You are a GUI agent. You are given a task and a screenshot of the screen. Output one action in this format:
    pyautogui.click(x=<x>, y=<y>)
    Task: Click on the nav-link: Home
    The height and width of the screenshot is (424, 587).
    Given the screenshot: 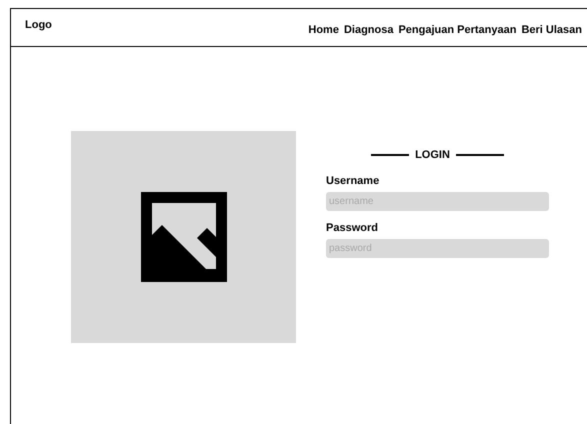 What is the action you would take?
    pyautogui.click(x=323, y=30)
    